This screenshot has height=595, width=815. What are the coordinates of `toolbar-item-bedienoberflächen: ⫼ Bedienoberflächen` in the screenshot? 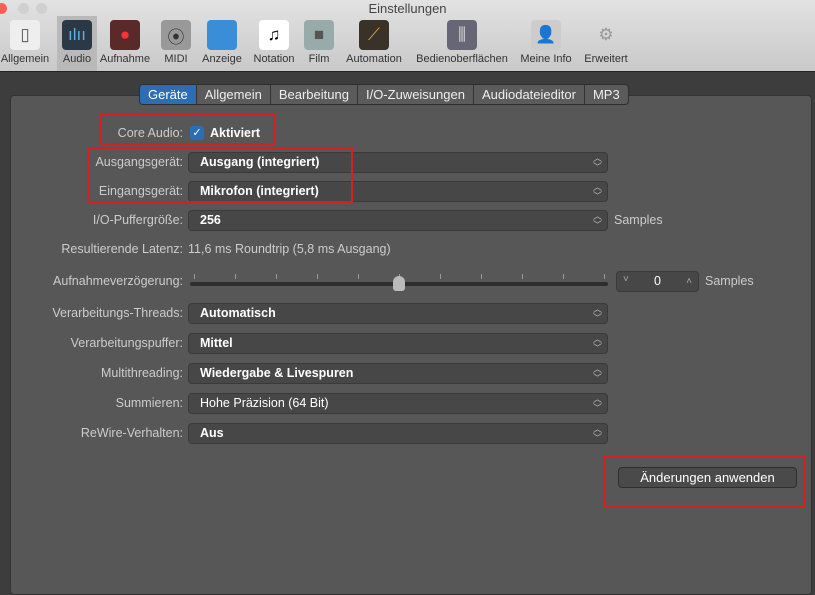 It's located at (462, 43).